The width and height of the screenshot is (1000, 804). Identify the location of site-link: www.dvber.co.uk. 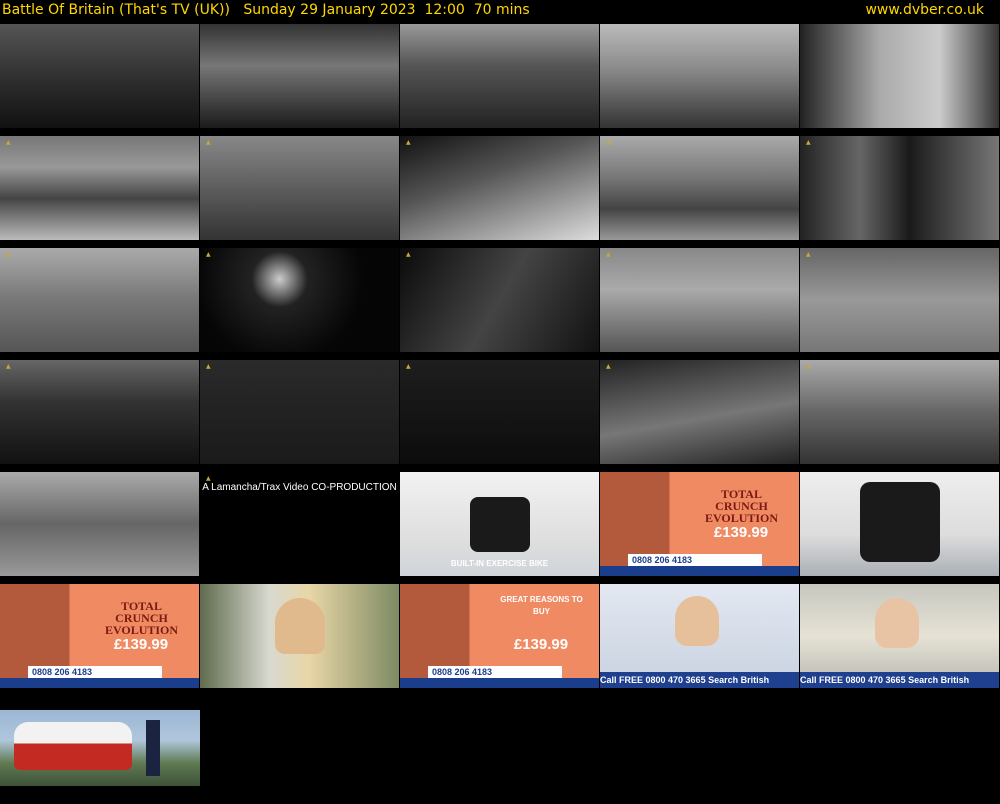
(924, 10).